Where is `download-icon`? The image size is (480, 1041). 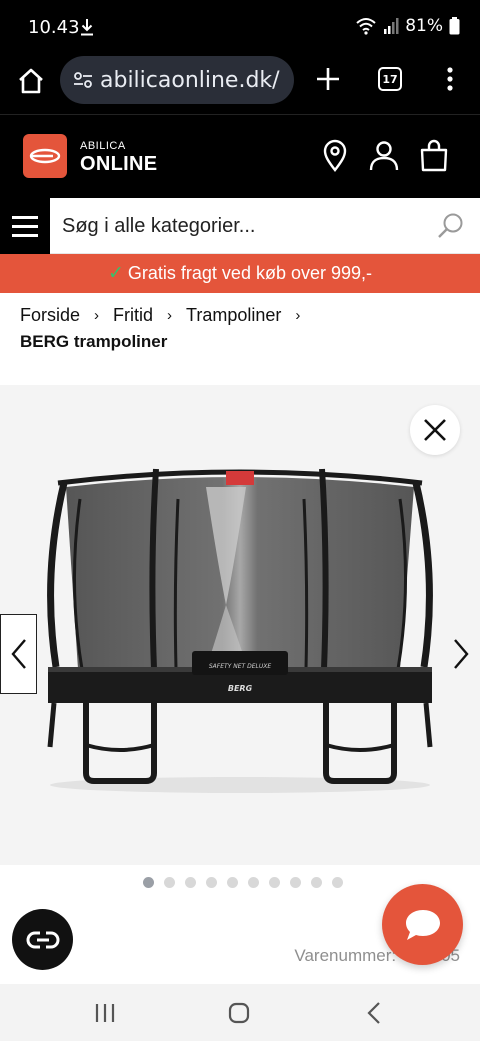
download-icon is located at coordinates (87, 27).